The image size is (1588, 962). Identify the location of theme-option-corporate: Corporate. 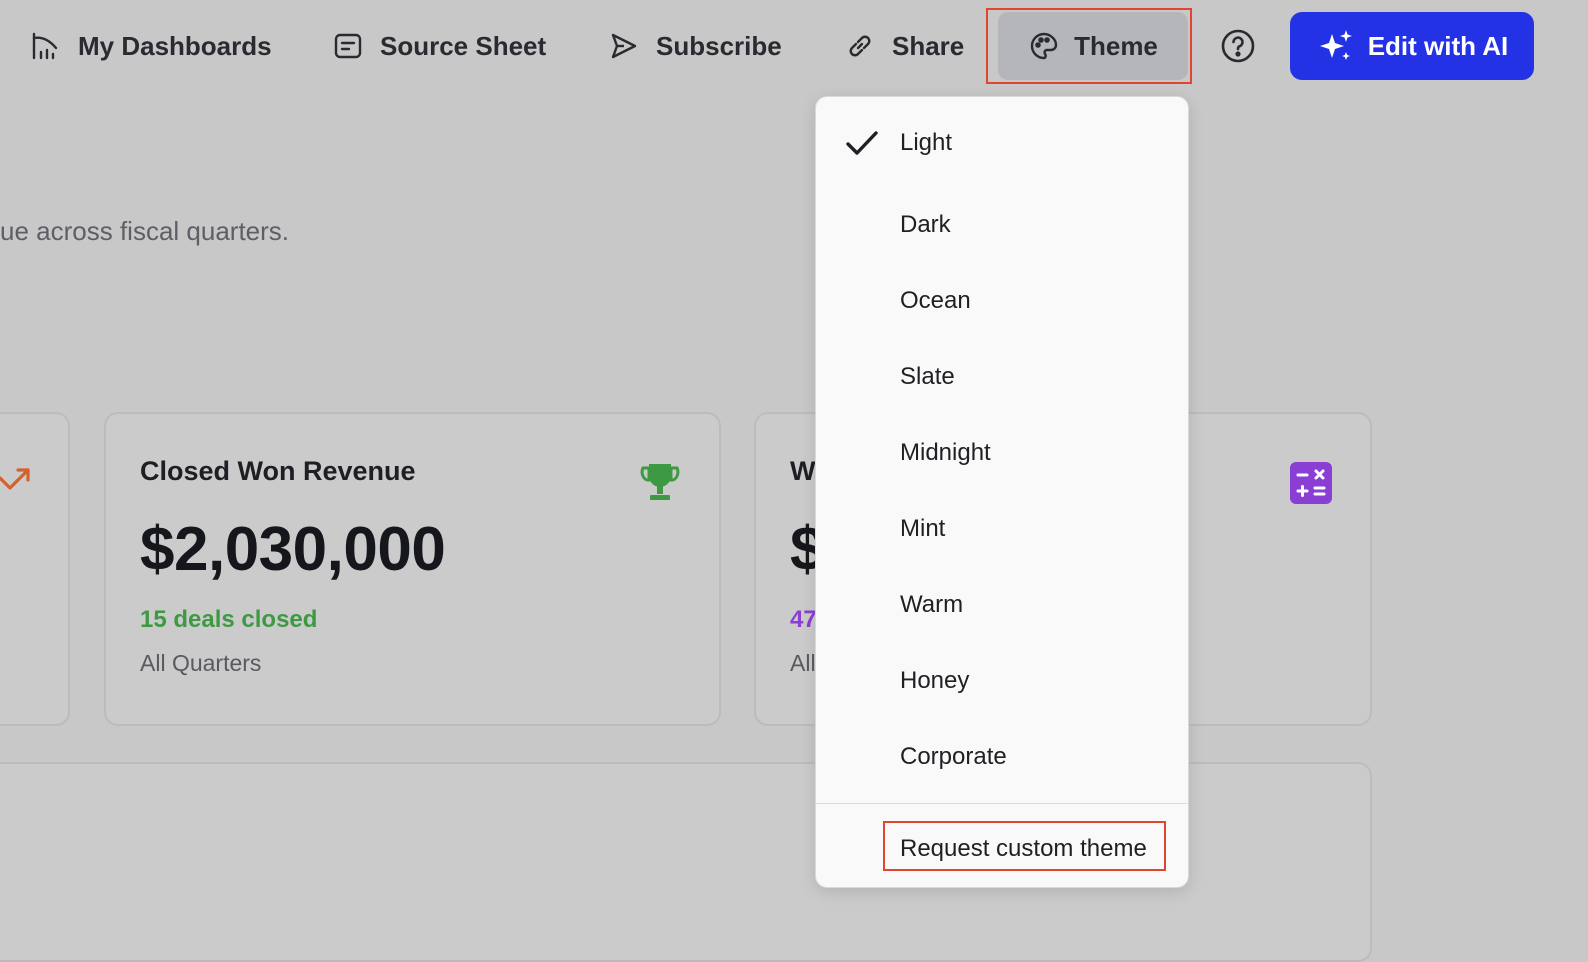
(1002, 757).